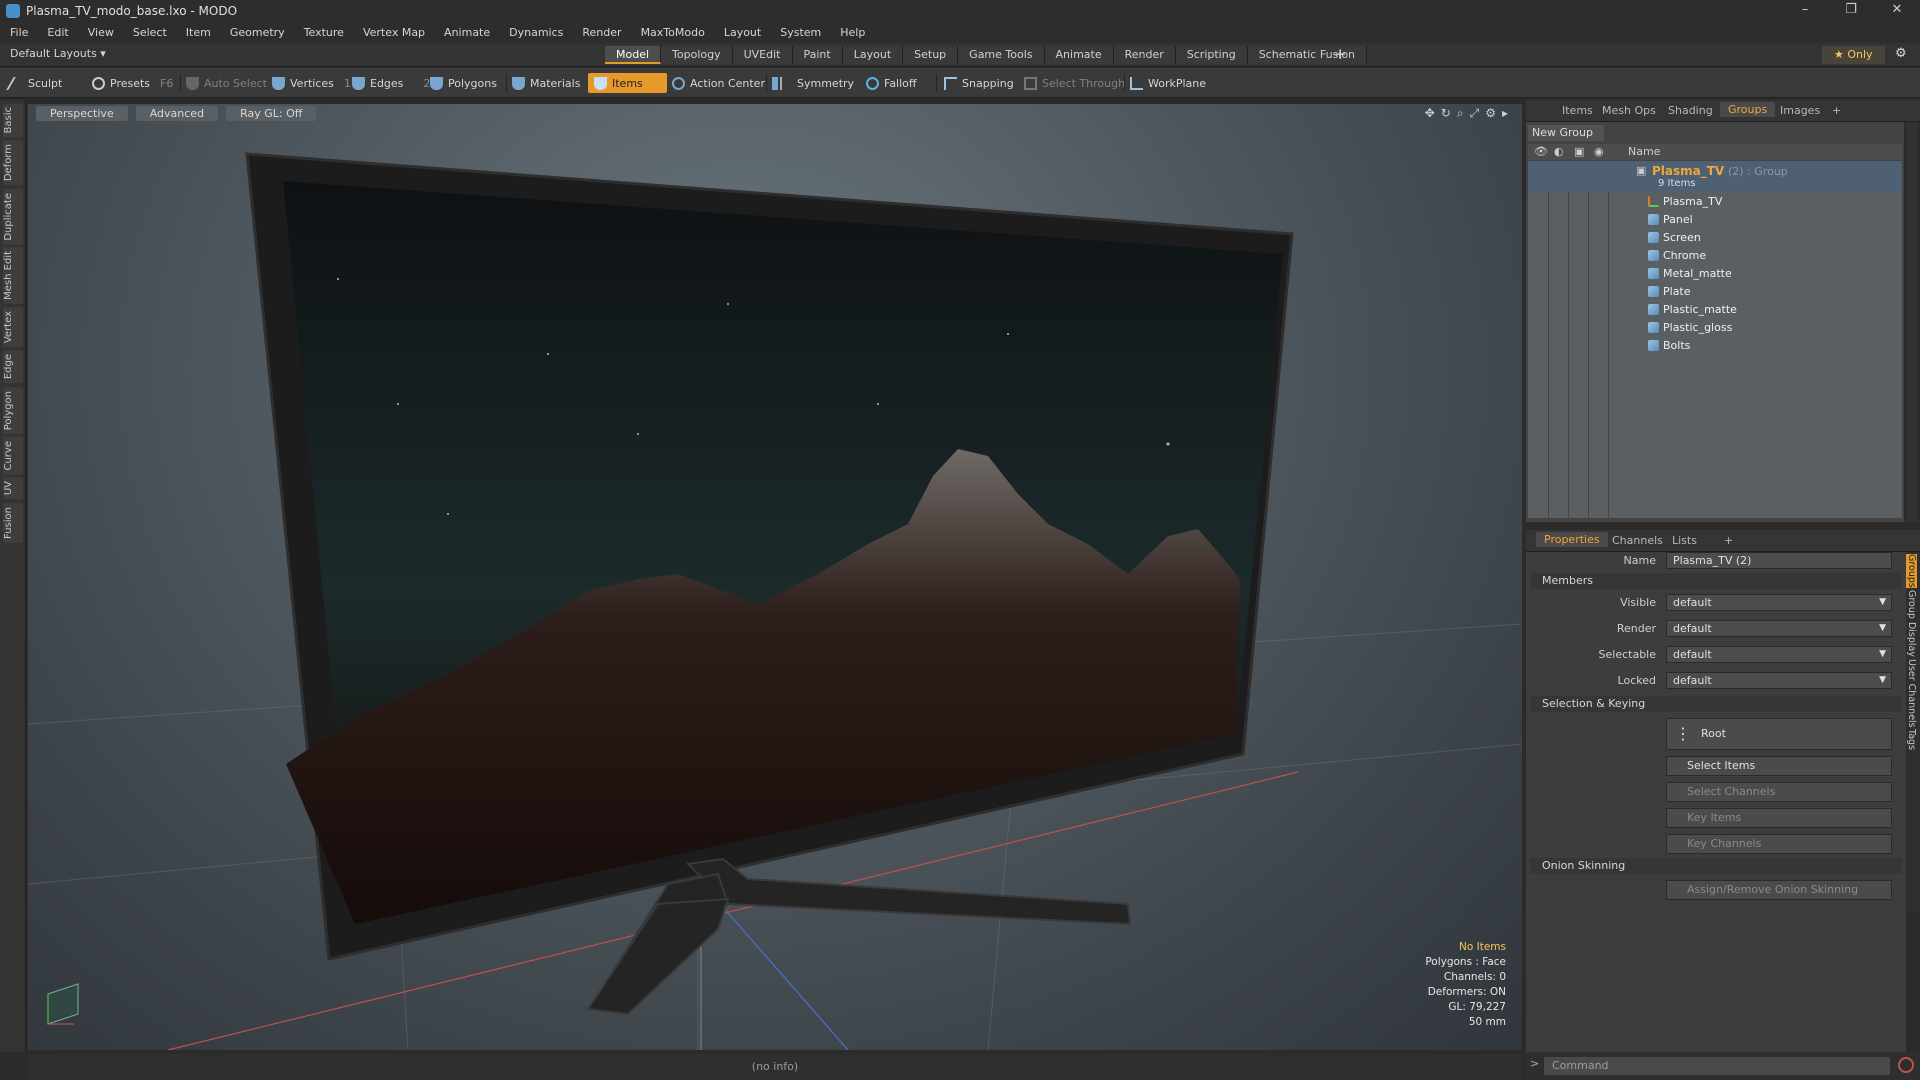  Describe the element at coordinates (1079, 55) in the screenshot. I see `tab-animate: Animate` at that location.